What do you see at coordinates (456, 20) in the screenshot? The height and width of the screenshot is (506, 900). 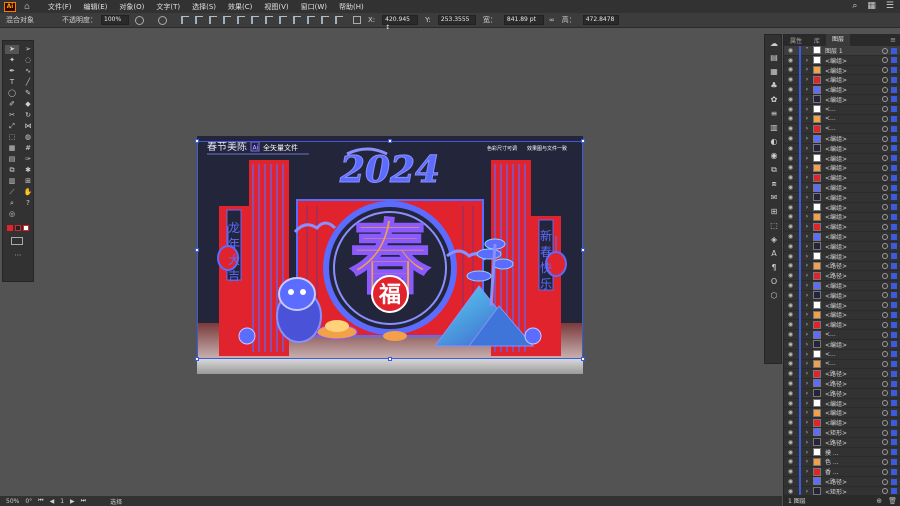 I see `y-field: 253.3555` at bounding box center [456, 20].